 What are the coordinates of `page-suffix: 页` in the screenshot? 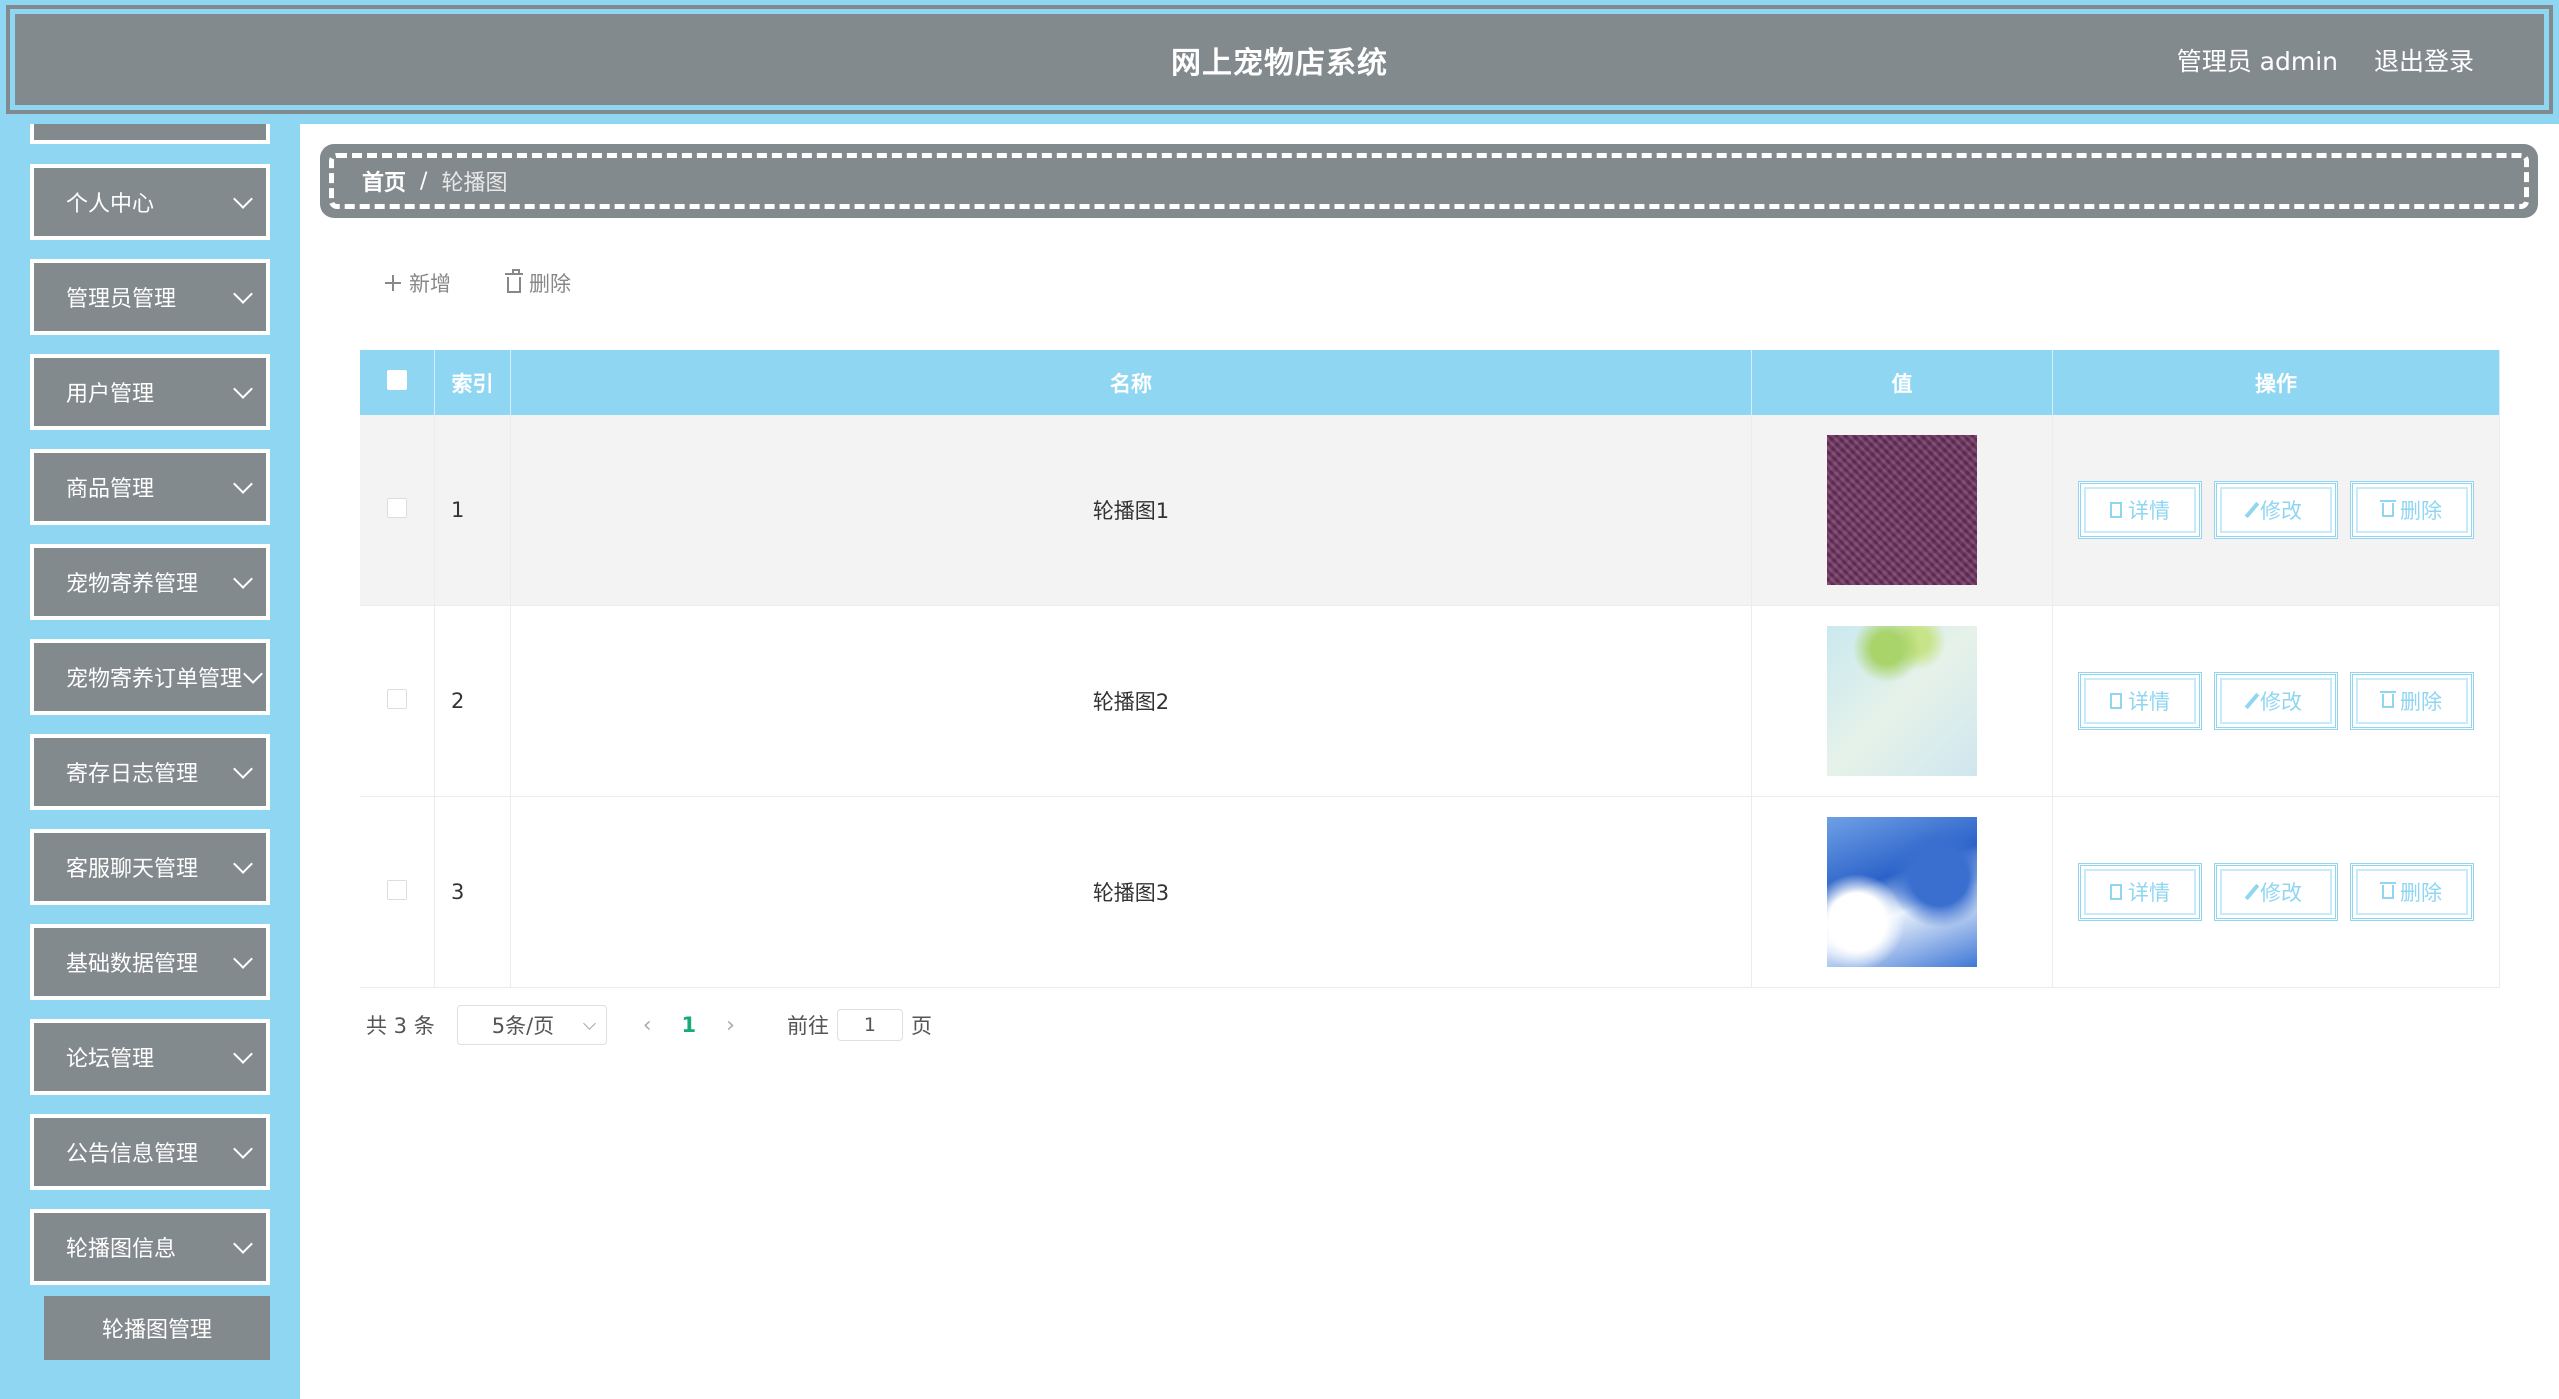 It's located at (921, 1026).